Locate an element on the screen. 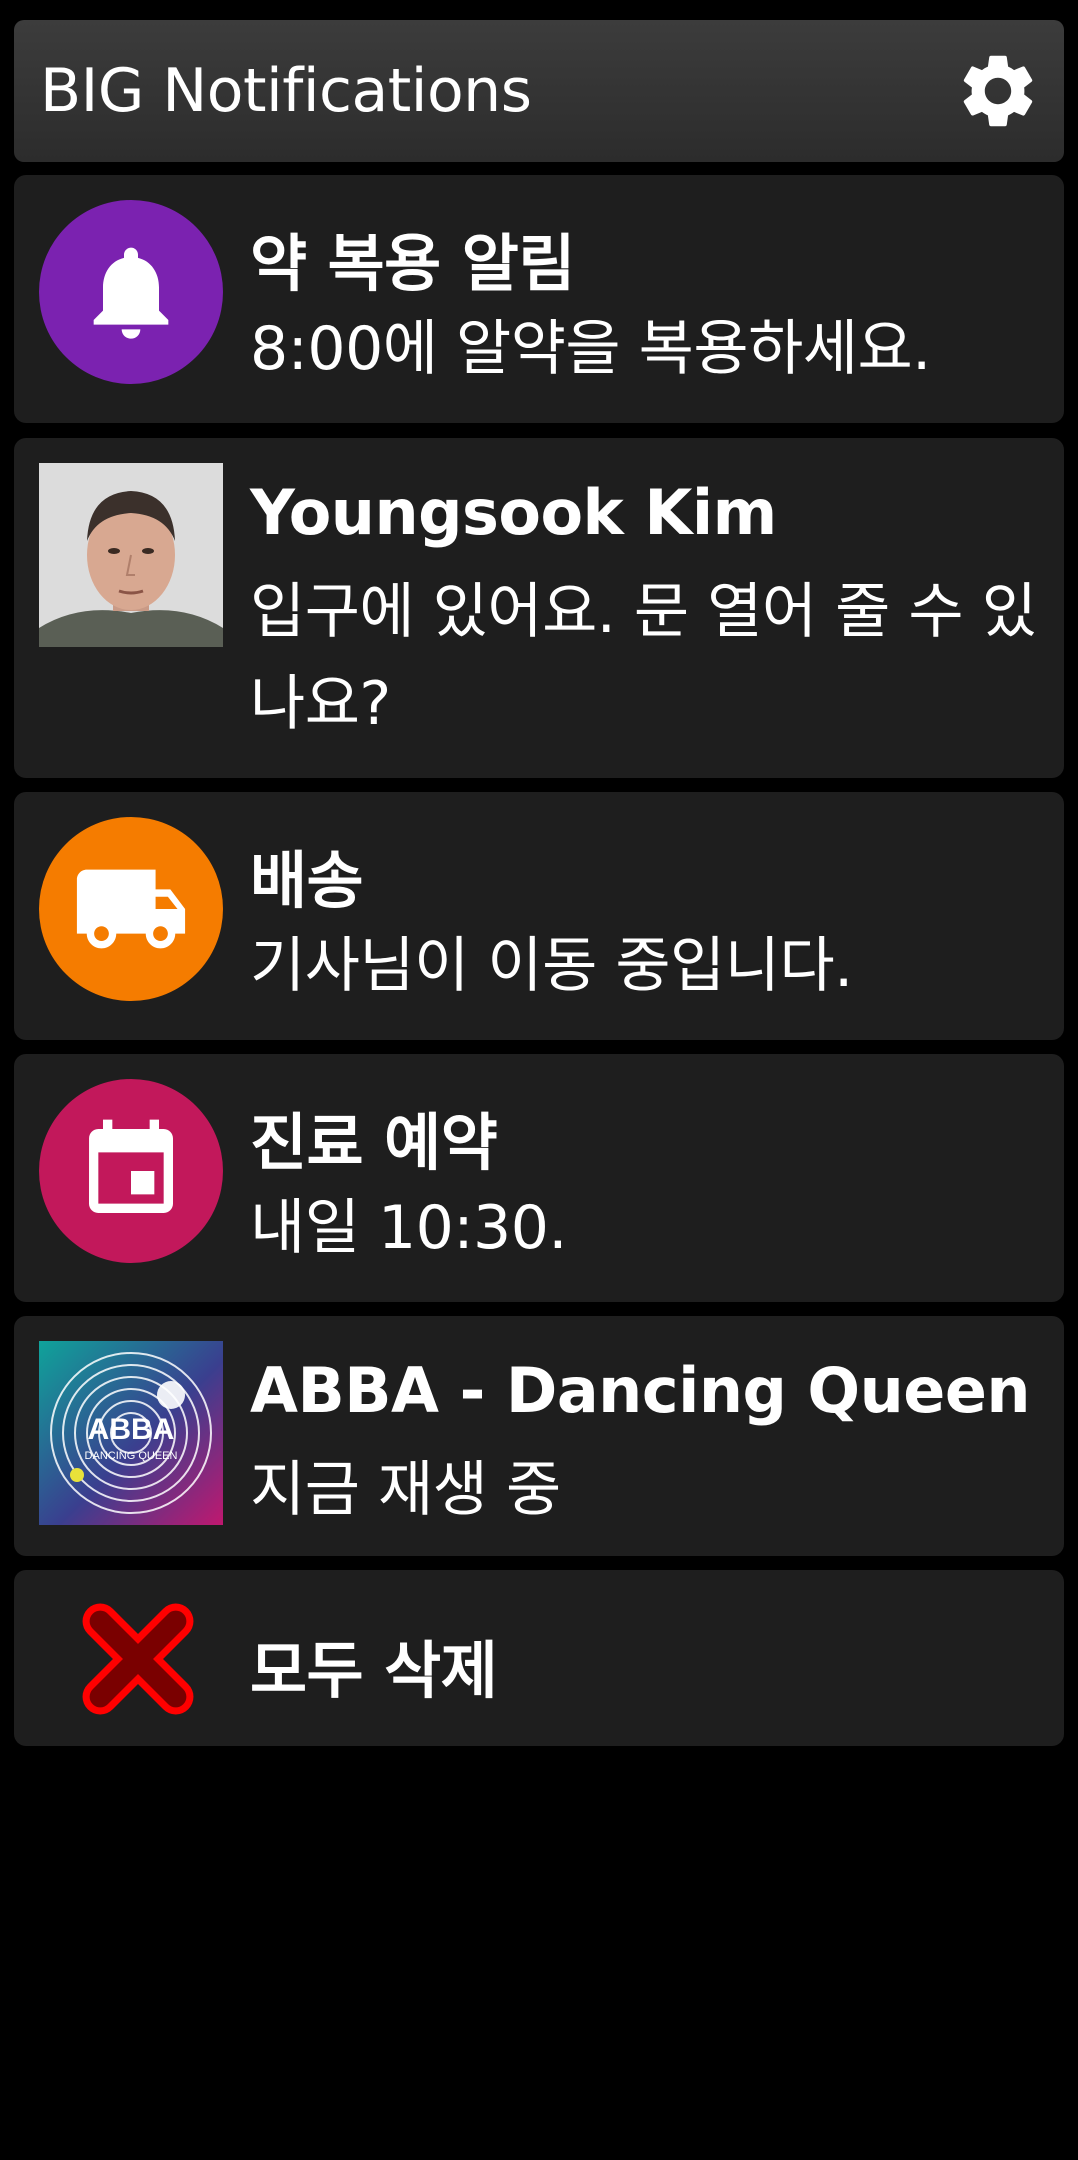  app-header: BIG Notifications is located at coordinates (539, 91).